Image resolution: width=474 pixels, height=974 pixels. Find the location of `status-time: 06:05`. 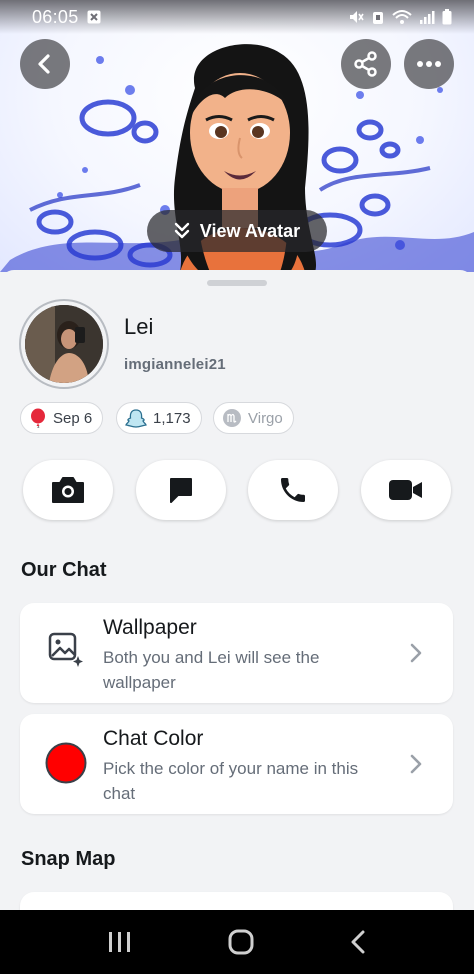

status-time: 06:05 is located at coordinates (55, 16).